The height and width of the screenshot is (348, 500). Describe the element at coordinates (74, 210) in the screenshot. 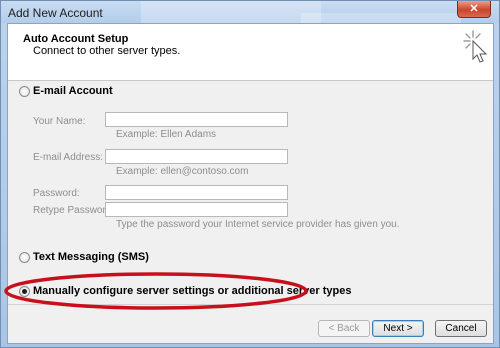

I see `retype-password-label: Retype Password:` at that location.